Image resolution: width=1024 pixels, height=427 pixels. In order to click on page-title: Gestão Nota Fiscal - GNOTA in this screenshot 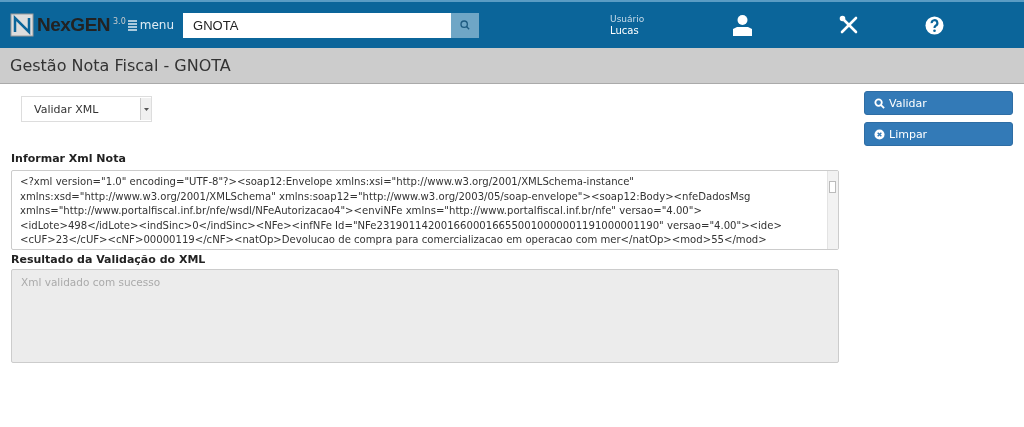, I will do `click(120, 65)`.